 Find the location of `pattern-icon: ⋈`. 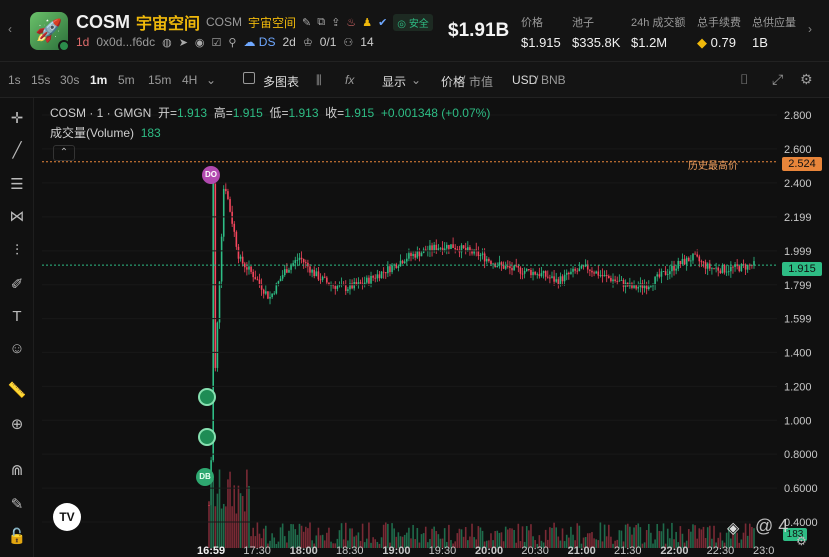

pattern-icon: ⋈ is located at coordinates (17, 217).